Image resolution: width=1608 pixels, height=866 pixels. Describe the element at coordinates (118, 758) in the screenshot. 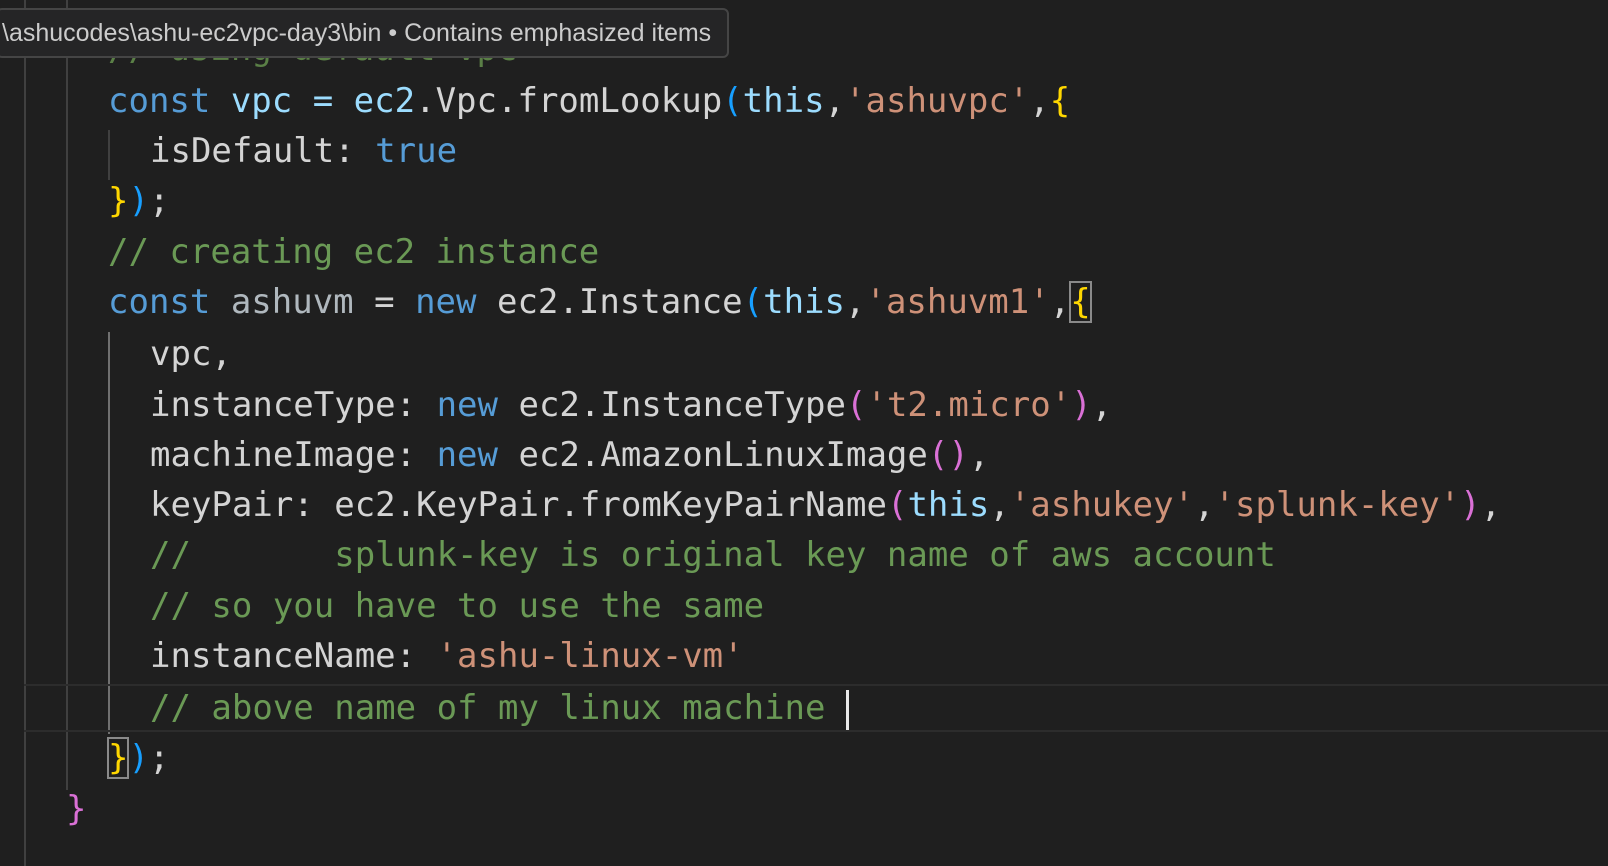

I see `brace-close-matched: }` at that location.